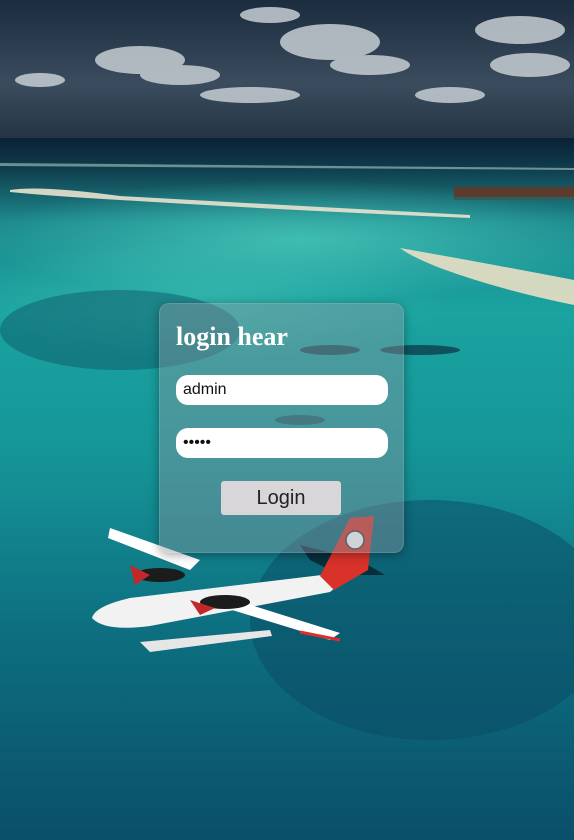  I want to click on login-title: login hear, so click(232, 336).